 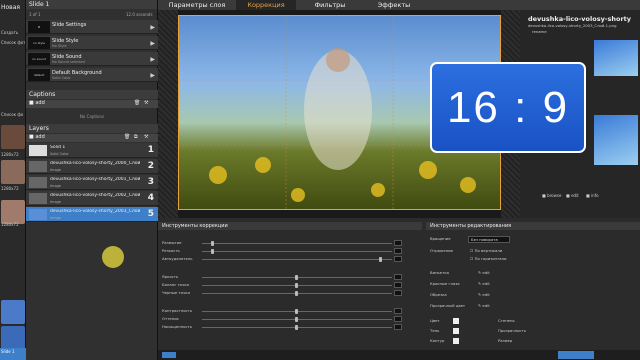 What do you see at coordinates (92, 59) in the screenshot?
I see `slide-sound-row: no sound Slide Sound No Sound selected ▶` at bounding box center [92, 59].